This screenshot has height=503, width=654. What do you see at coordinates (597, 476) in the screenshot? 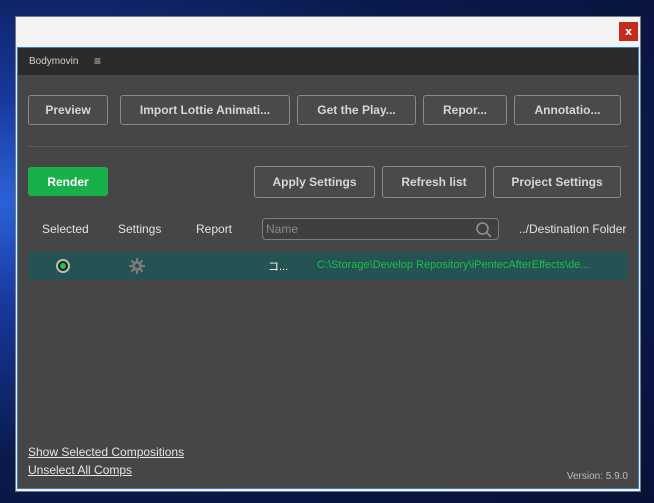
I see `version-label: Version: 5.9.0` at bounding box center [597, 476].